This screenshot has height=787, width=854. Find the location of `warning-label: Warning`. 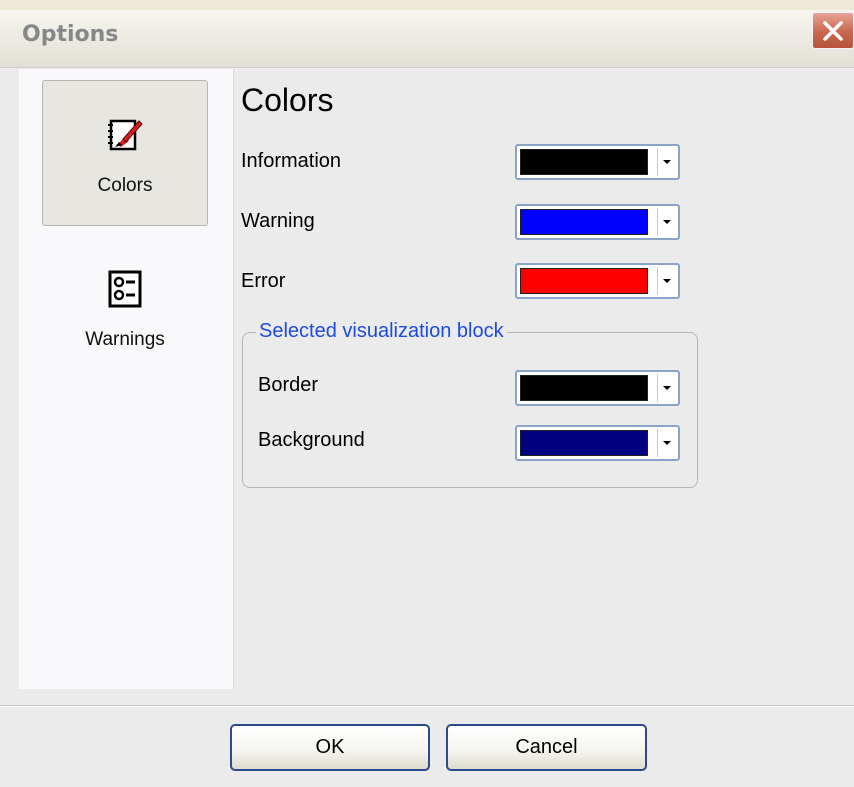

warning-label: Warning is located at coordinates (278, 221).